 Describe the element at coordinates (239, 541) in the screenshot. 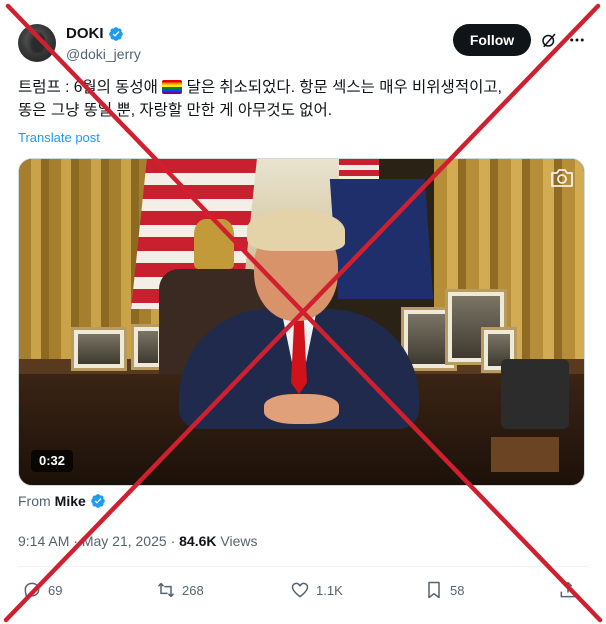

I see `views-label: Views` at that location.